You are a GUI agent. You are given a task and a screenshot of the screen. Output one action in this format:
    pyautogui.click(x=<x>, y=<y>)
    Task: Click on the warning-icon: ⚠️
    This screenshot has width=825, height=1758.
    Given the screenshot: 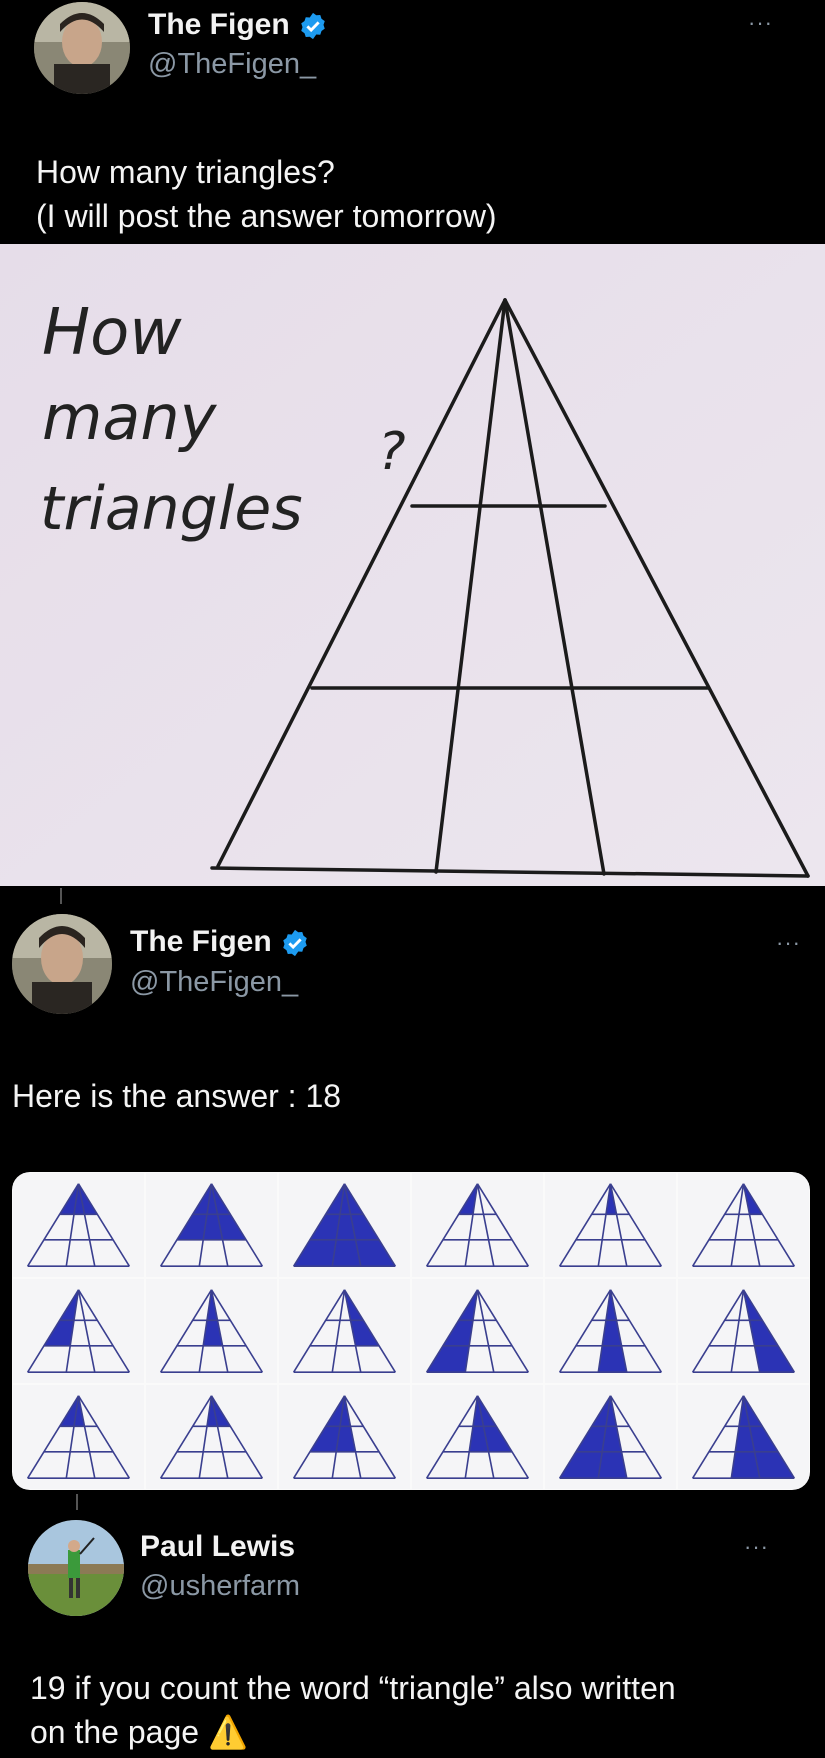 What is the action you would take?
    pyautogui.click(x=227, y=1732)
    